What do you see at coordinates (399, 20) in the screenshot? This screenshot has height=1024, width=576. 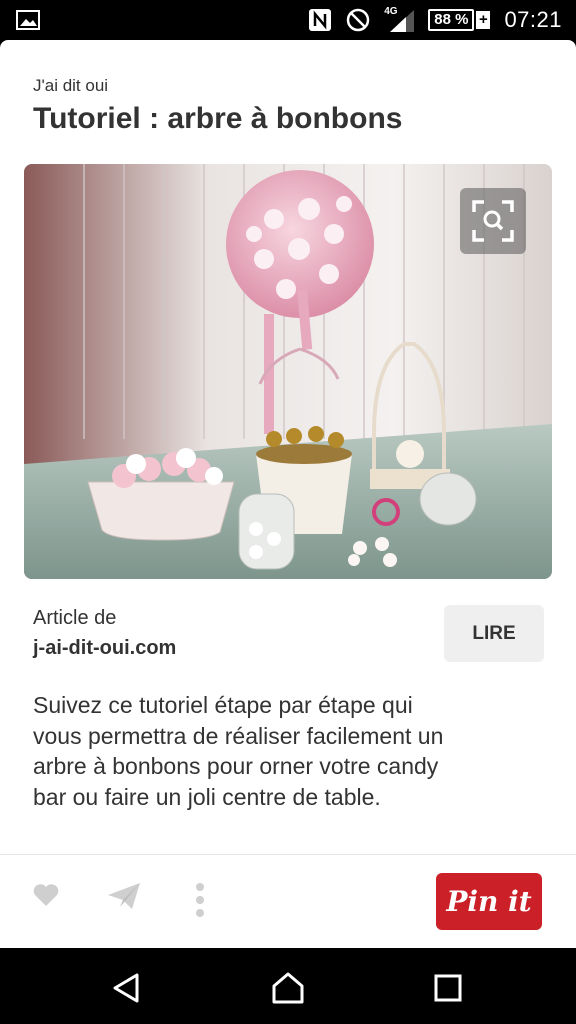 I see `signal-icon: 4G` at bounding box center [399, 20].